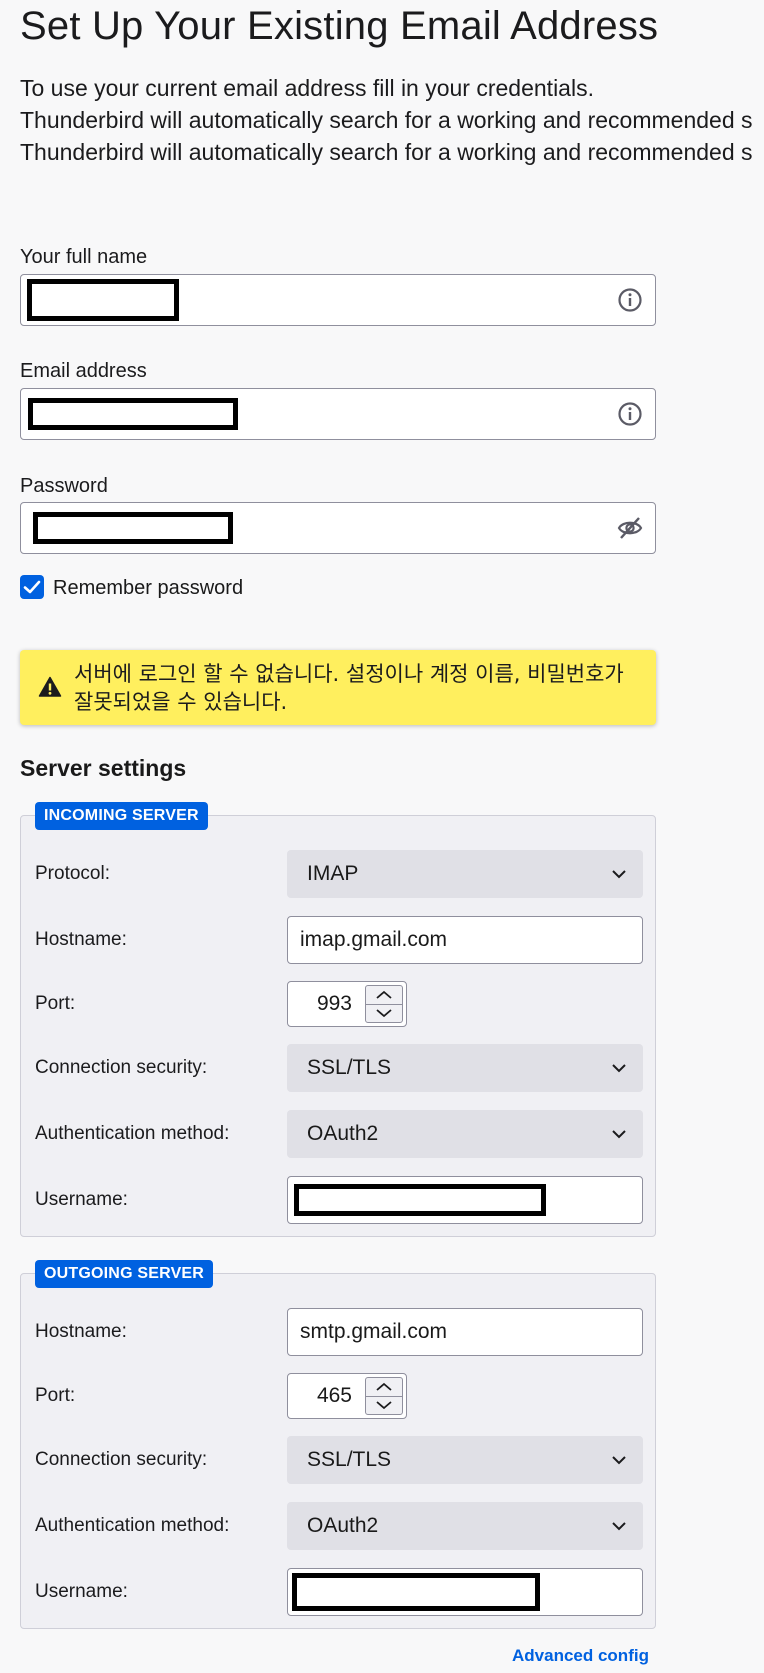 This screenshot has height=1673, width=764. What do you see at coordinates (334, 1003) in the screenshot?
I see `input-value: 993` at bounding box center [334, 1003].